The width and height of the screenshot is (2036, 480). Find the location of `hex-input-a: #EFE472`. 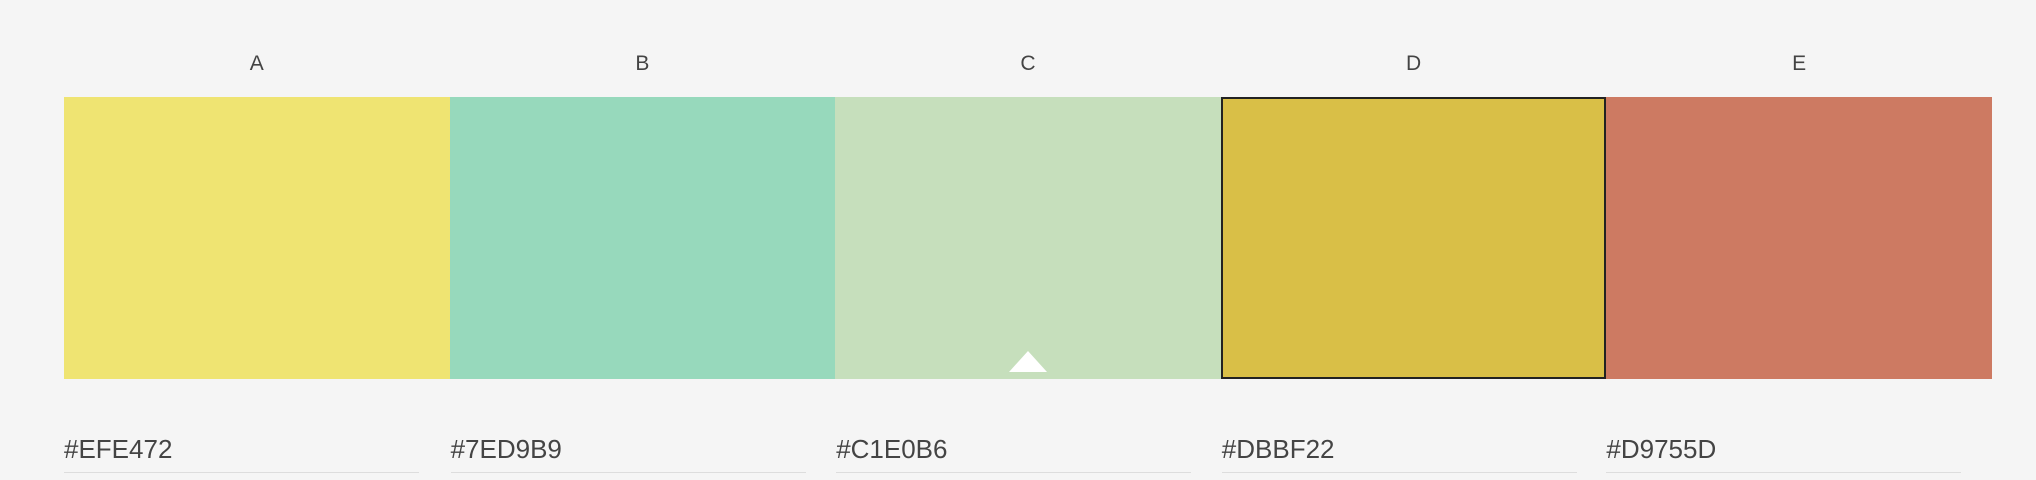

hex-input-a: #EFE472 is located at coordinates (241, 452).